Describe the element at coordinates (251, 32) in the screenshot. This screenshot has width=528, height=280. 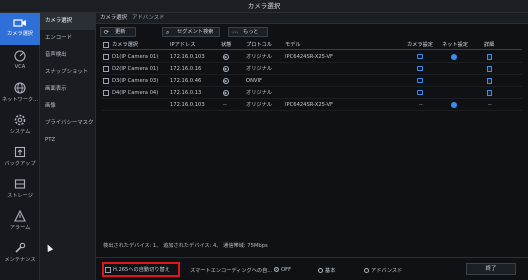
I see `more-label: もっと` at that location.